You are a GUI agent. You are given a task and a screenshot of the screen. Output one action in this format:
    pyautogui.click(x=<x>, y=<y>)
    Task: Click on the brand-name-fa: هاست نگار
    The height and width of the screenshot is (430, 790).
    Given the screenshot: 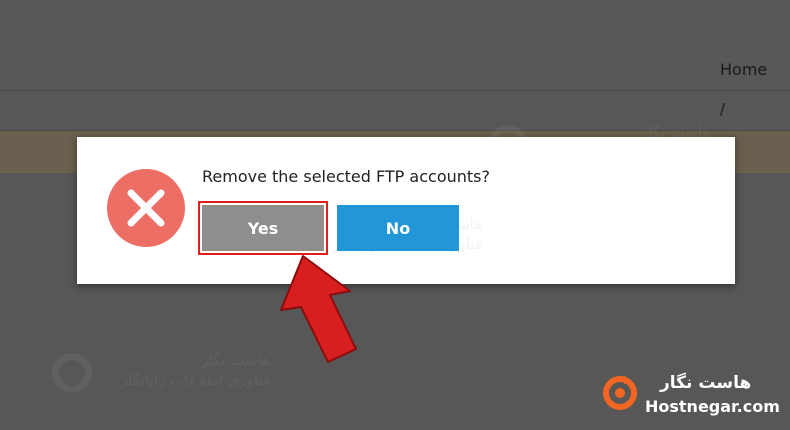 What is the action you would take?
    pyautogui.click(x=706, y=383)
    